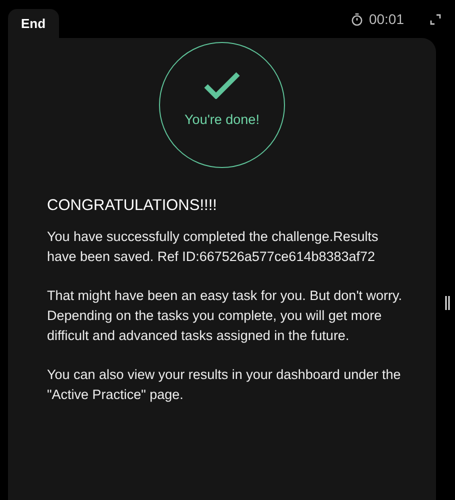 The image size is (455, 500). I want to click on message-paragraph: You can also view your results in your dashboard under the "Active Practice" page., so click(224, 385).